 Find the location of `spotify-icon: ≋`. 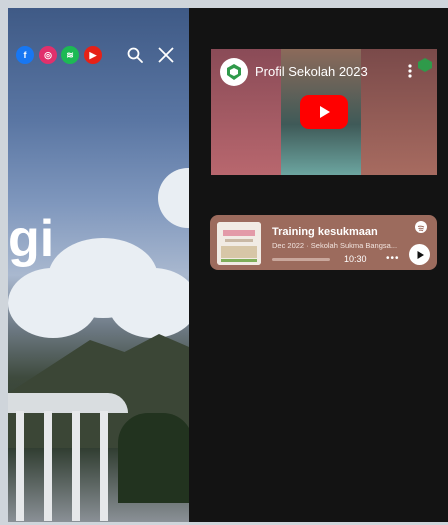

spotify-icon: ≋ is located at coordinates (70, 55).